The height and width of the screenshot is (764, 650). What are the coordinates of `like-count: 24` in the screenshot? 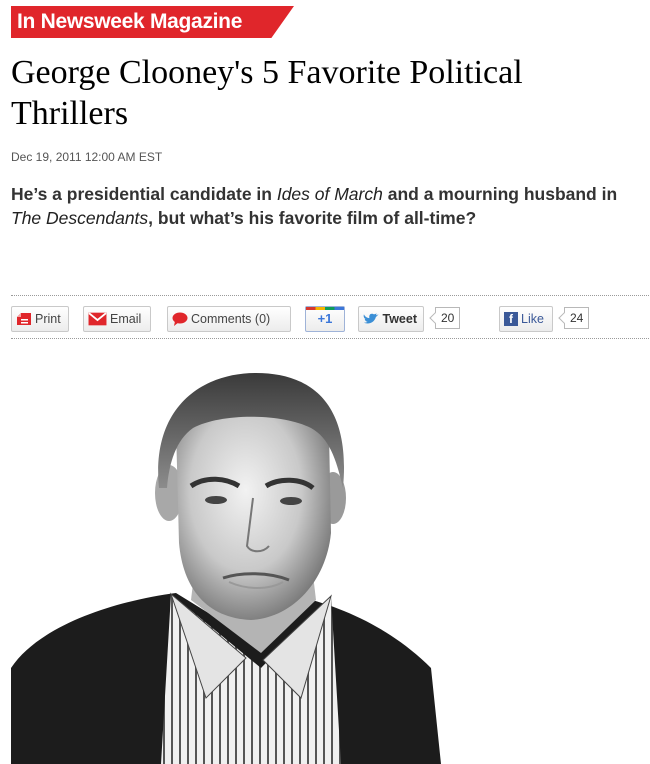 It's located at (577, 318).